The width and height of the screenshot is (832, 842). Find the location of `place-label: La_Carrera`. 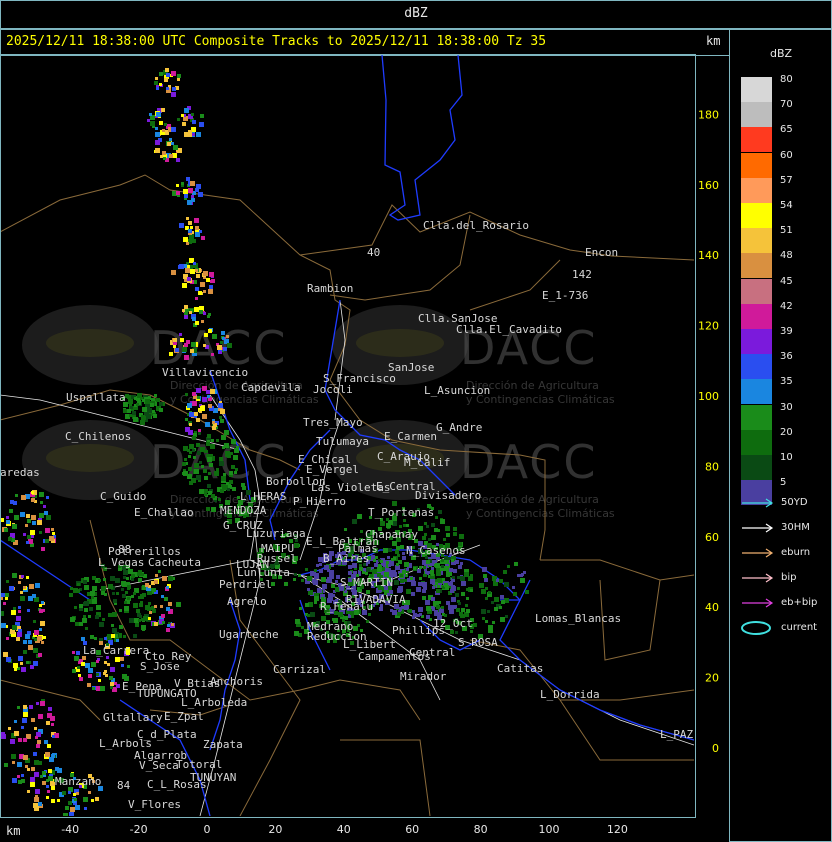

place-label: La_Carrera is located at coordinates (116, 650).